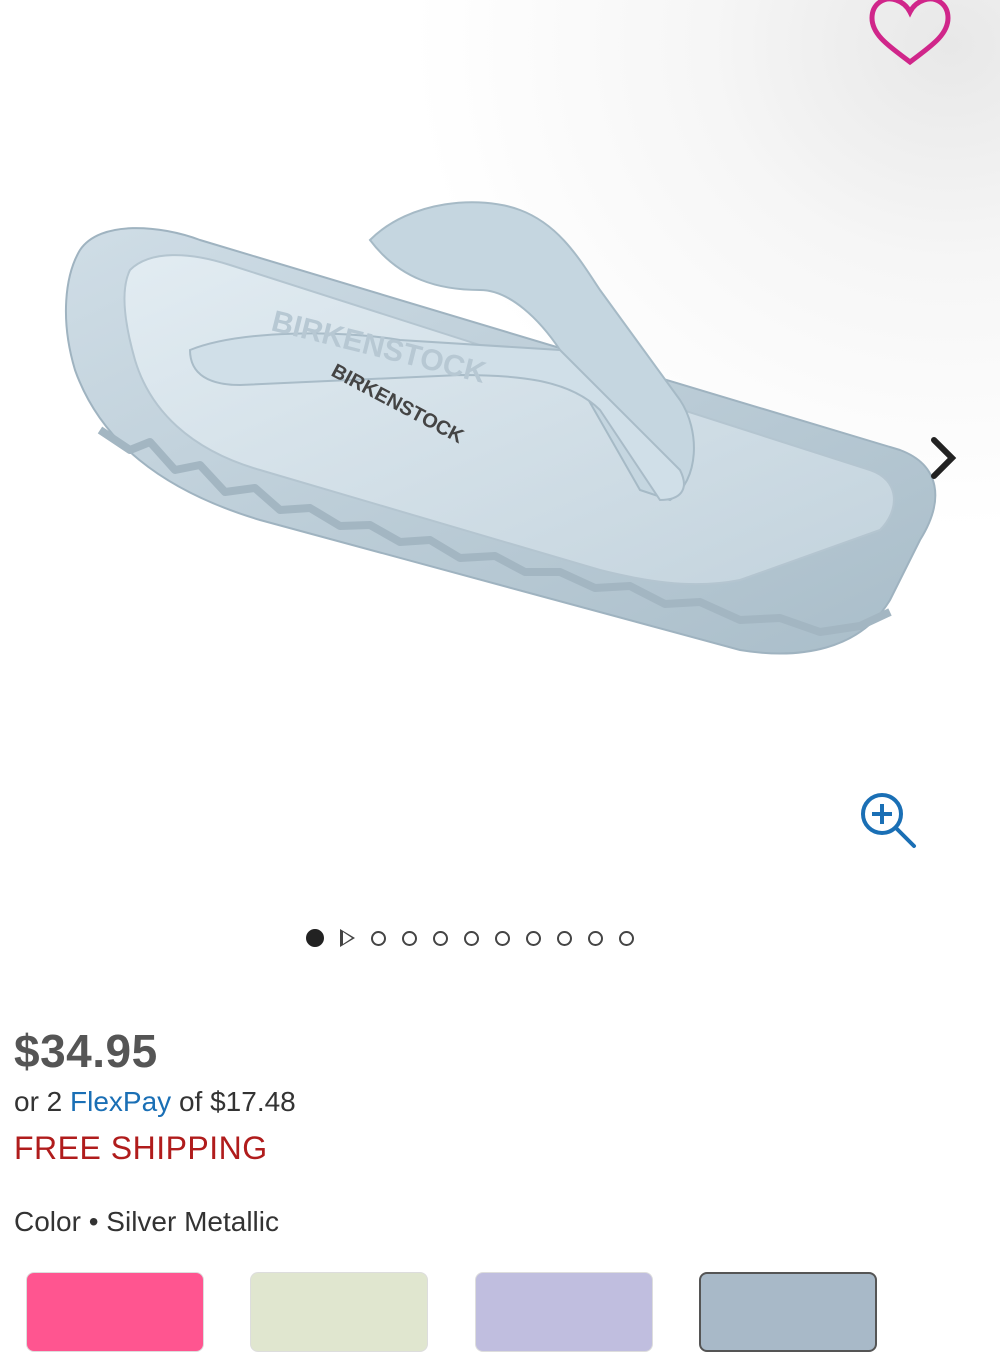  What do you see at coordinates (339, 1312) in the screenshot?
I see `swatch-sage` at bounding box center [339, 1312].